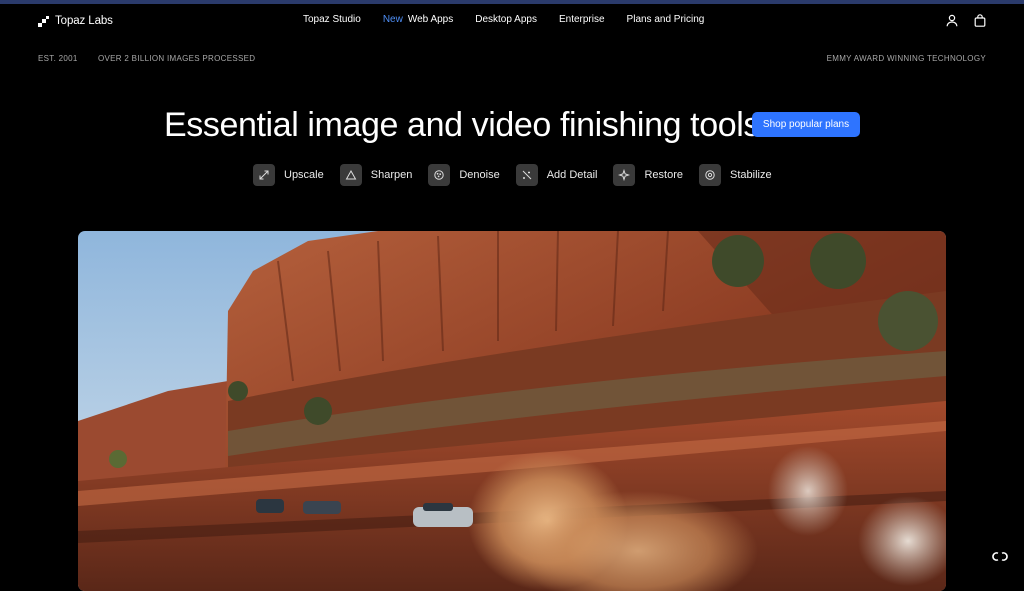  I want to click on feature-denoise: Denoise, so click(464, 175).